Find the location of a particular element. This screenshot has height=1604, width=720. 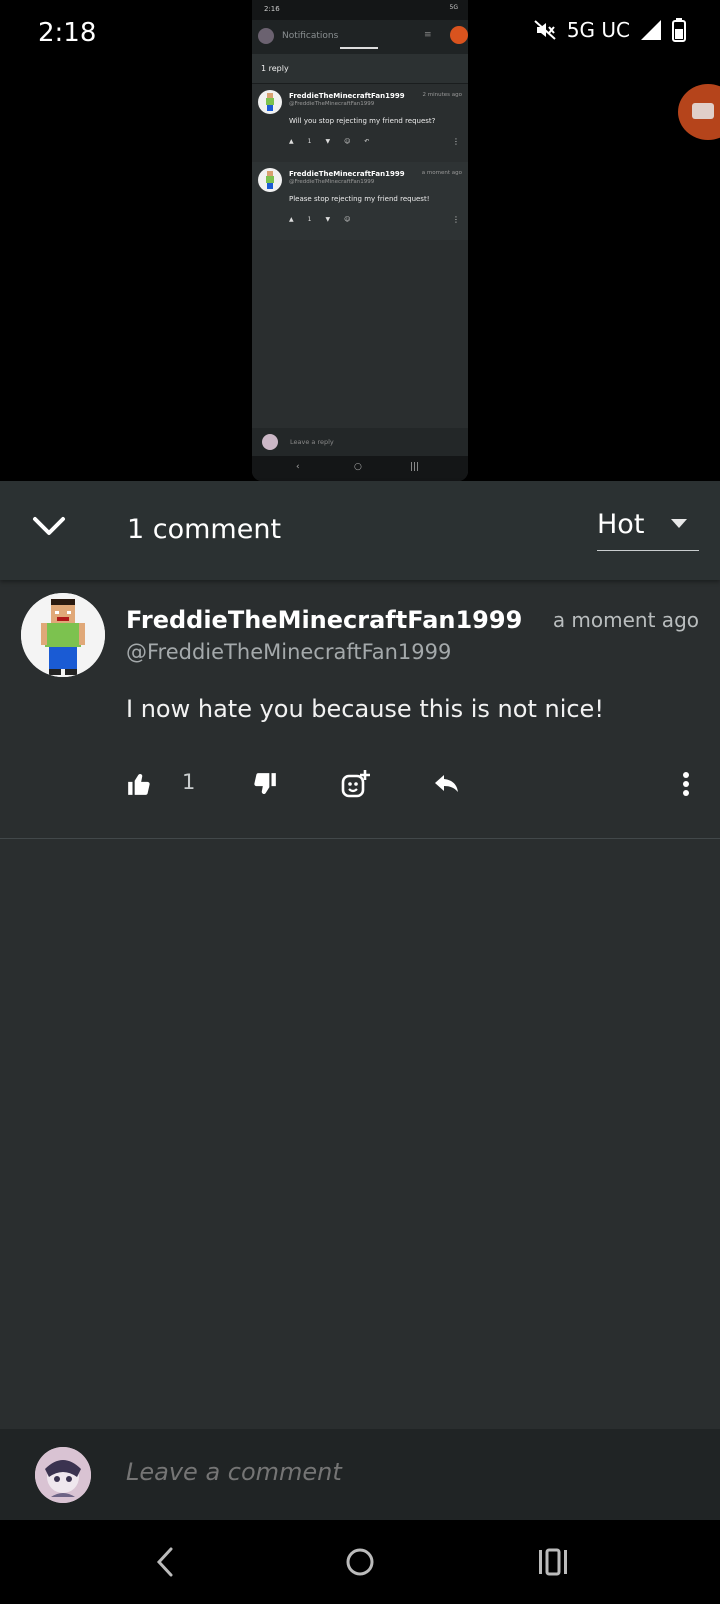

embedded-comment-text: Please stop rejecting my friend request! is located at coordinates (359, 199).